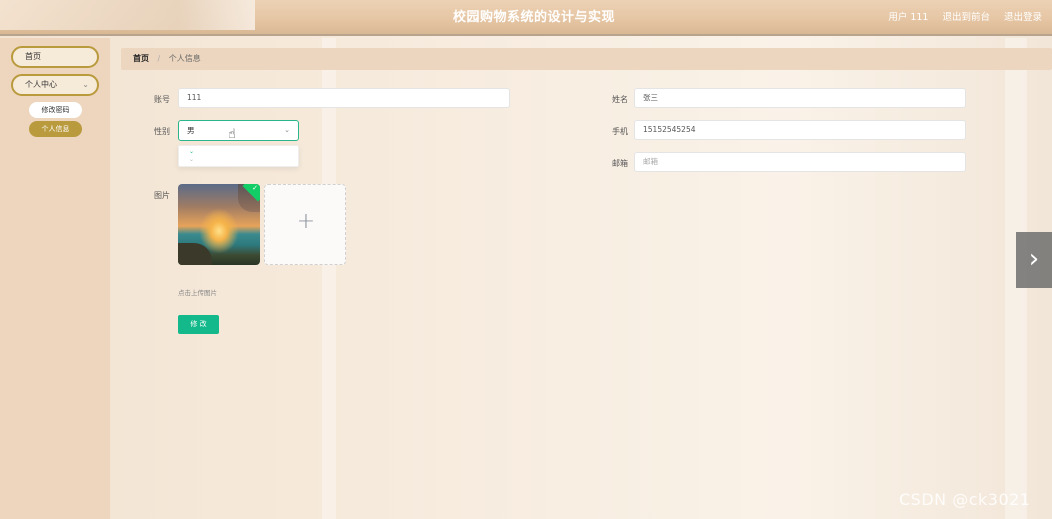 This screenshot has width=1052, height=519. What do you see at coordinates (238, 156) in the screenshot?
I see `gender-dropdown: ⌄ ⌄` at bounding box center [238, 156].